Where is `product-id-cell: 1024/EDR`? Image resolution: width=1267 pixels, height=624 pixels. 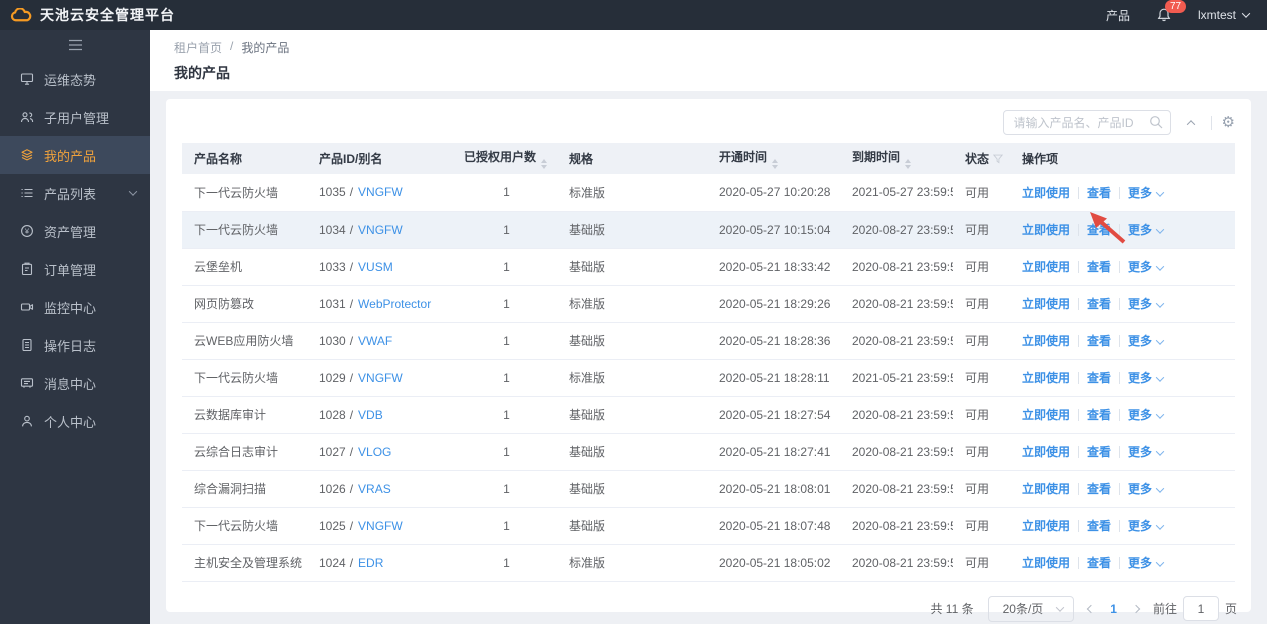 product-id-cell: 1024/EDR is located at coordinates (379, 563).